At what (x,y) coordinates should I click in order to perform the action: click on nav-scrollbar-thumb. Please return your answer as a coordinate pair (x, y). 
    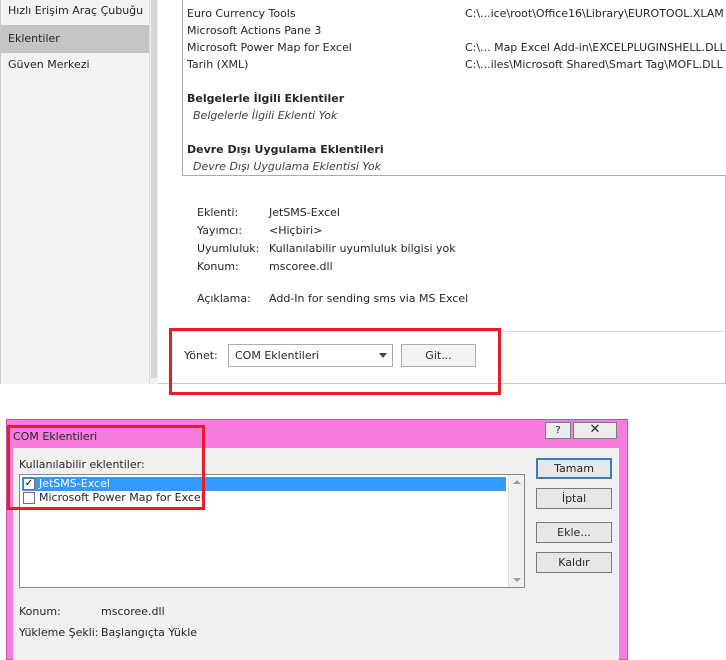
    Looking at the image, I should click on (154, 189).